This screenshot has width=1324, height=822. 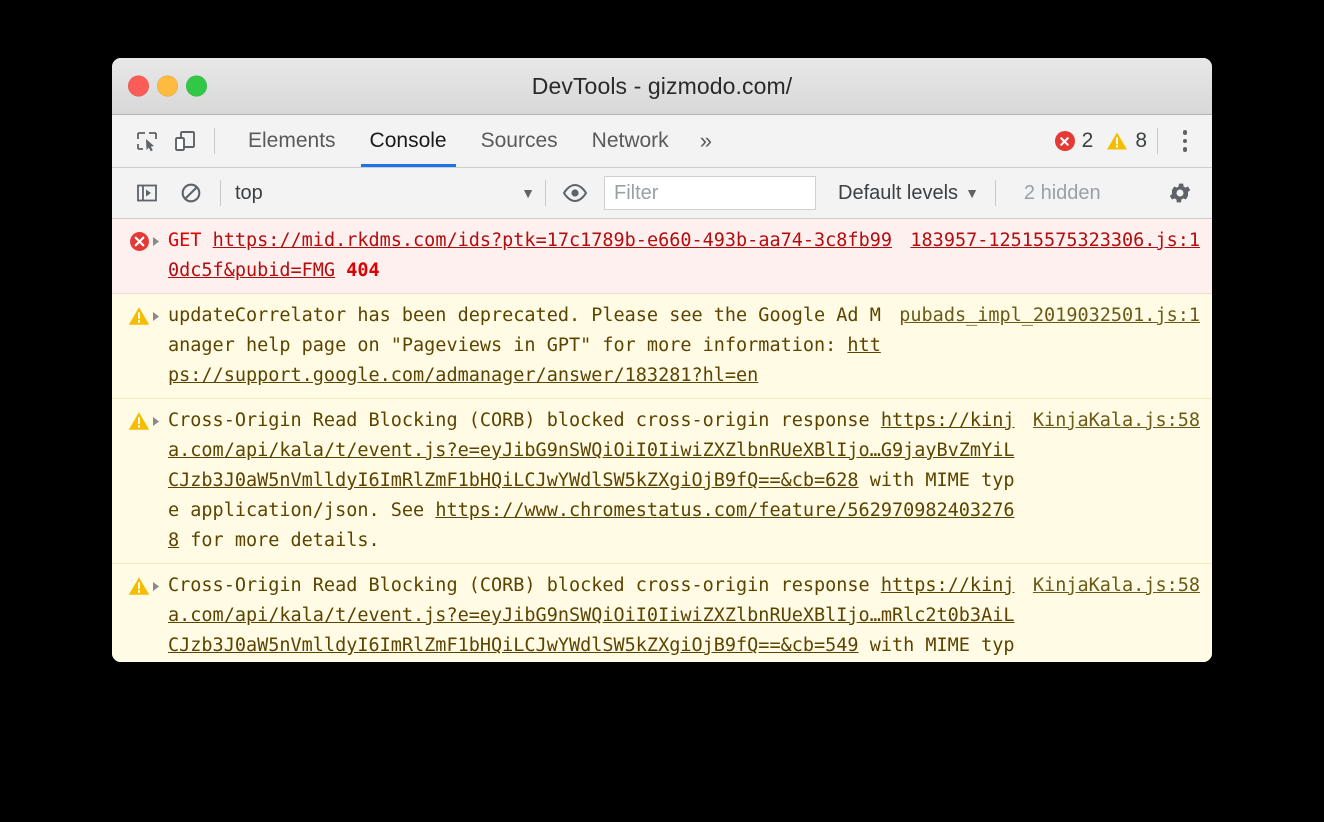 I want to click on tab-elements: Elements, so click(x=292, y=141).